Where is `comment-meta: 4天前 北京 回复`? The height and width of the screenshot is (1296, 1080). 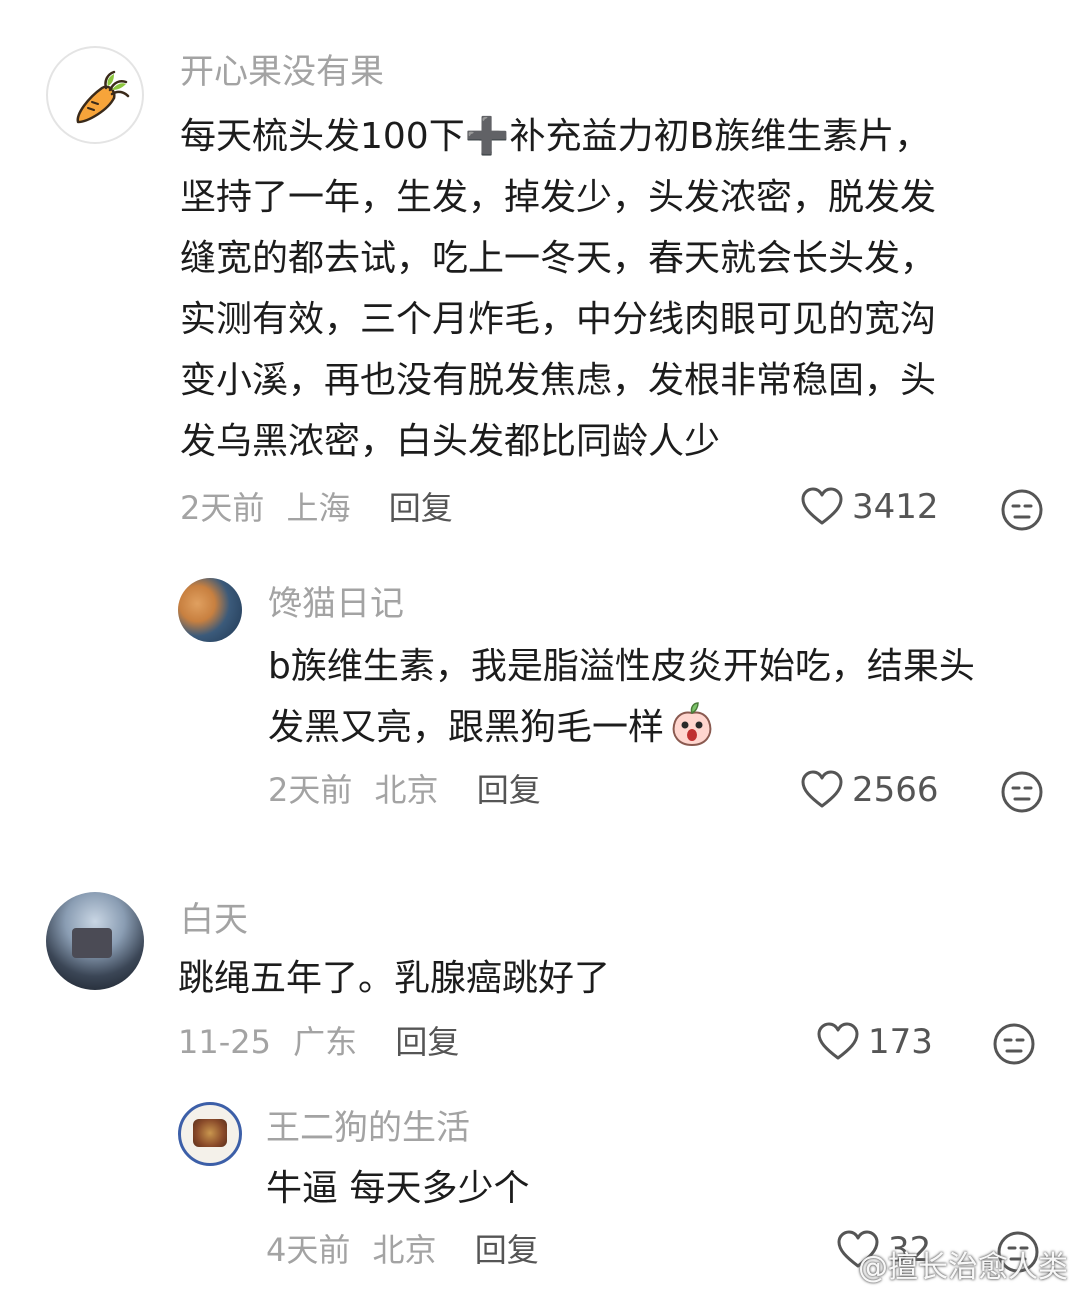
comment-meta: 4天前 北京 回复 is located at coordinates (402, 1250).